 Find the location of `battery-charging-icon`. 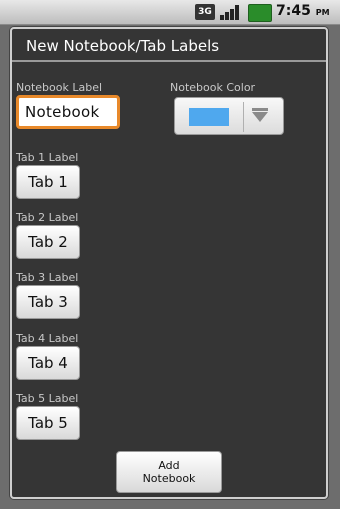

battery-charging-icon is located at coordinates (260, 13).